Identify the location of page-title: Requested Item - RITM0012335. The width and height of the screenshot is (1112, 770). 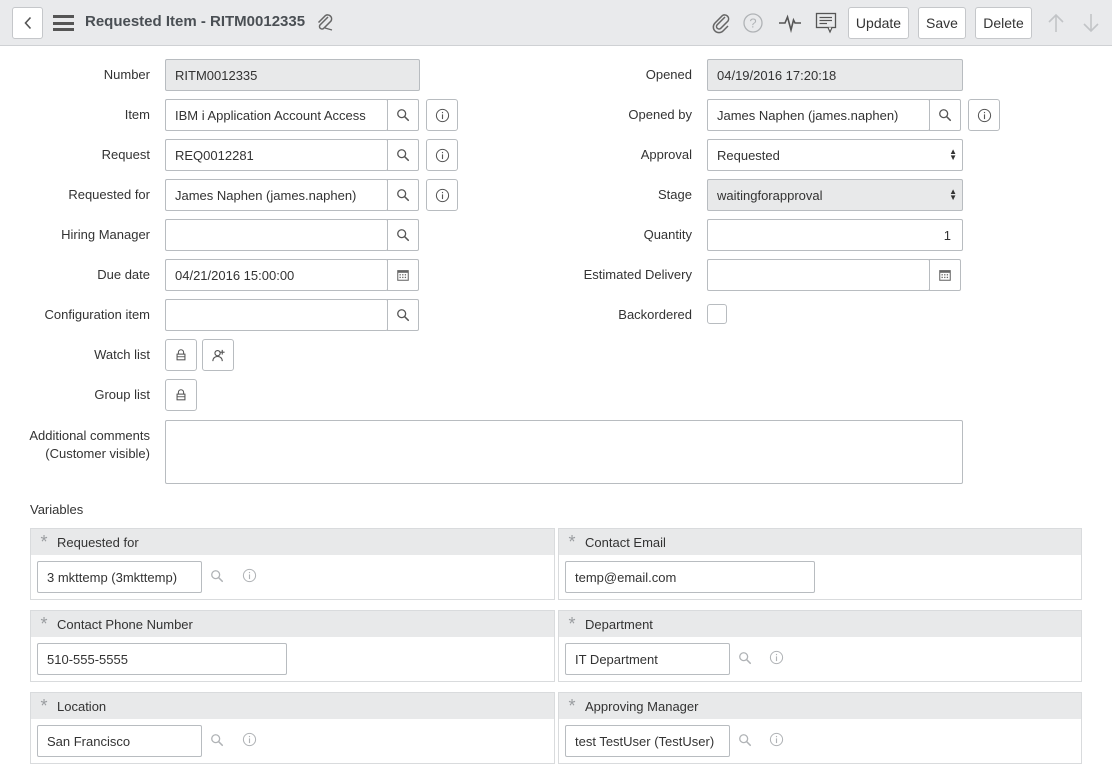
(195, 21).